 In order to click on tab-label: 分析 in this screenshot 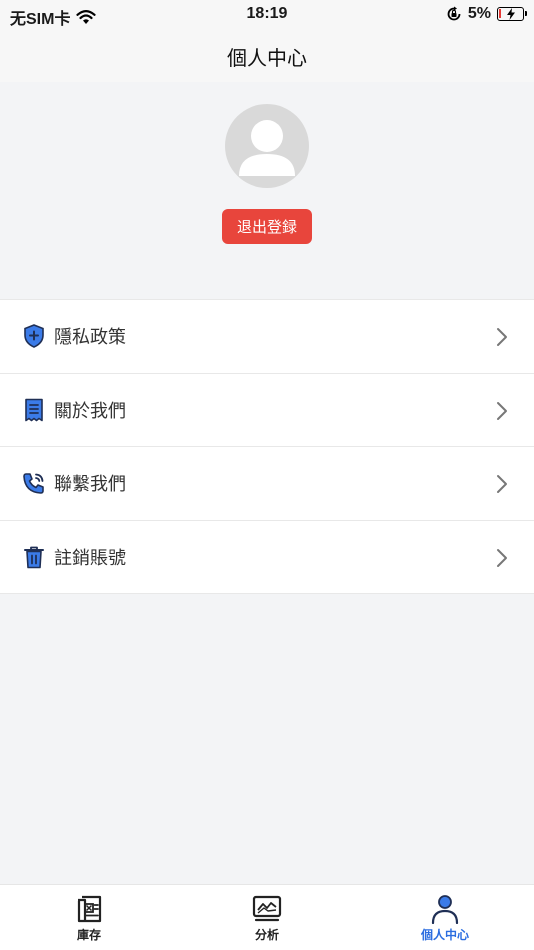, I will do `click(266, 935)`.